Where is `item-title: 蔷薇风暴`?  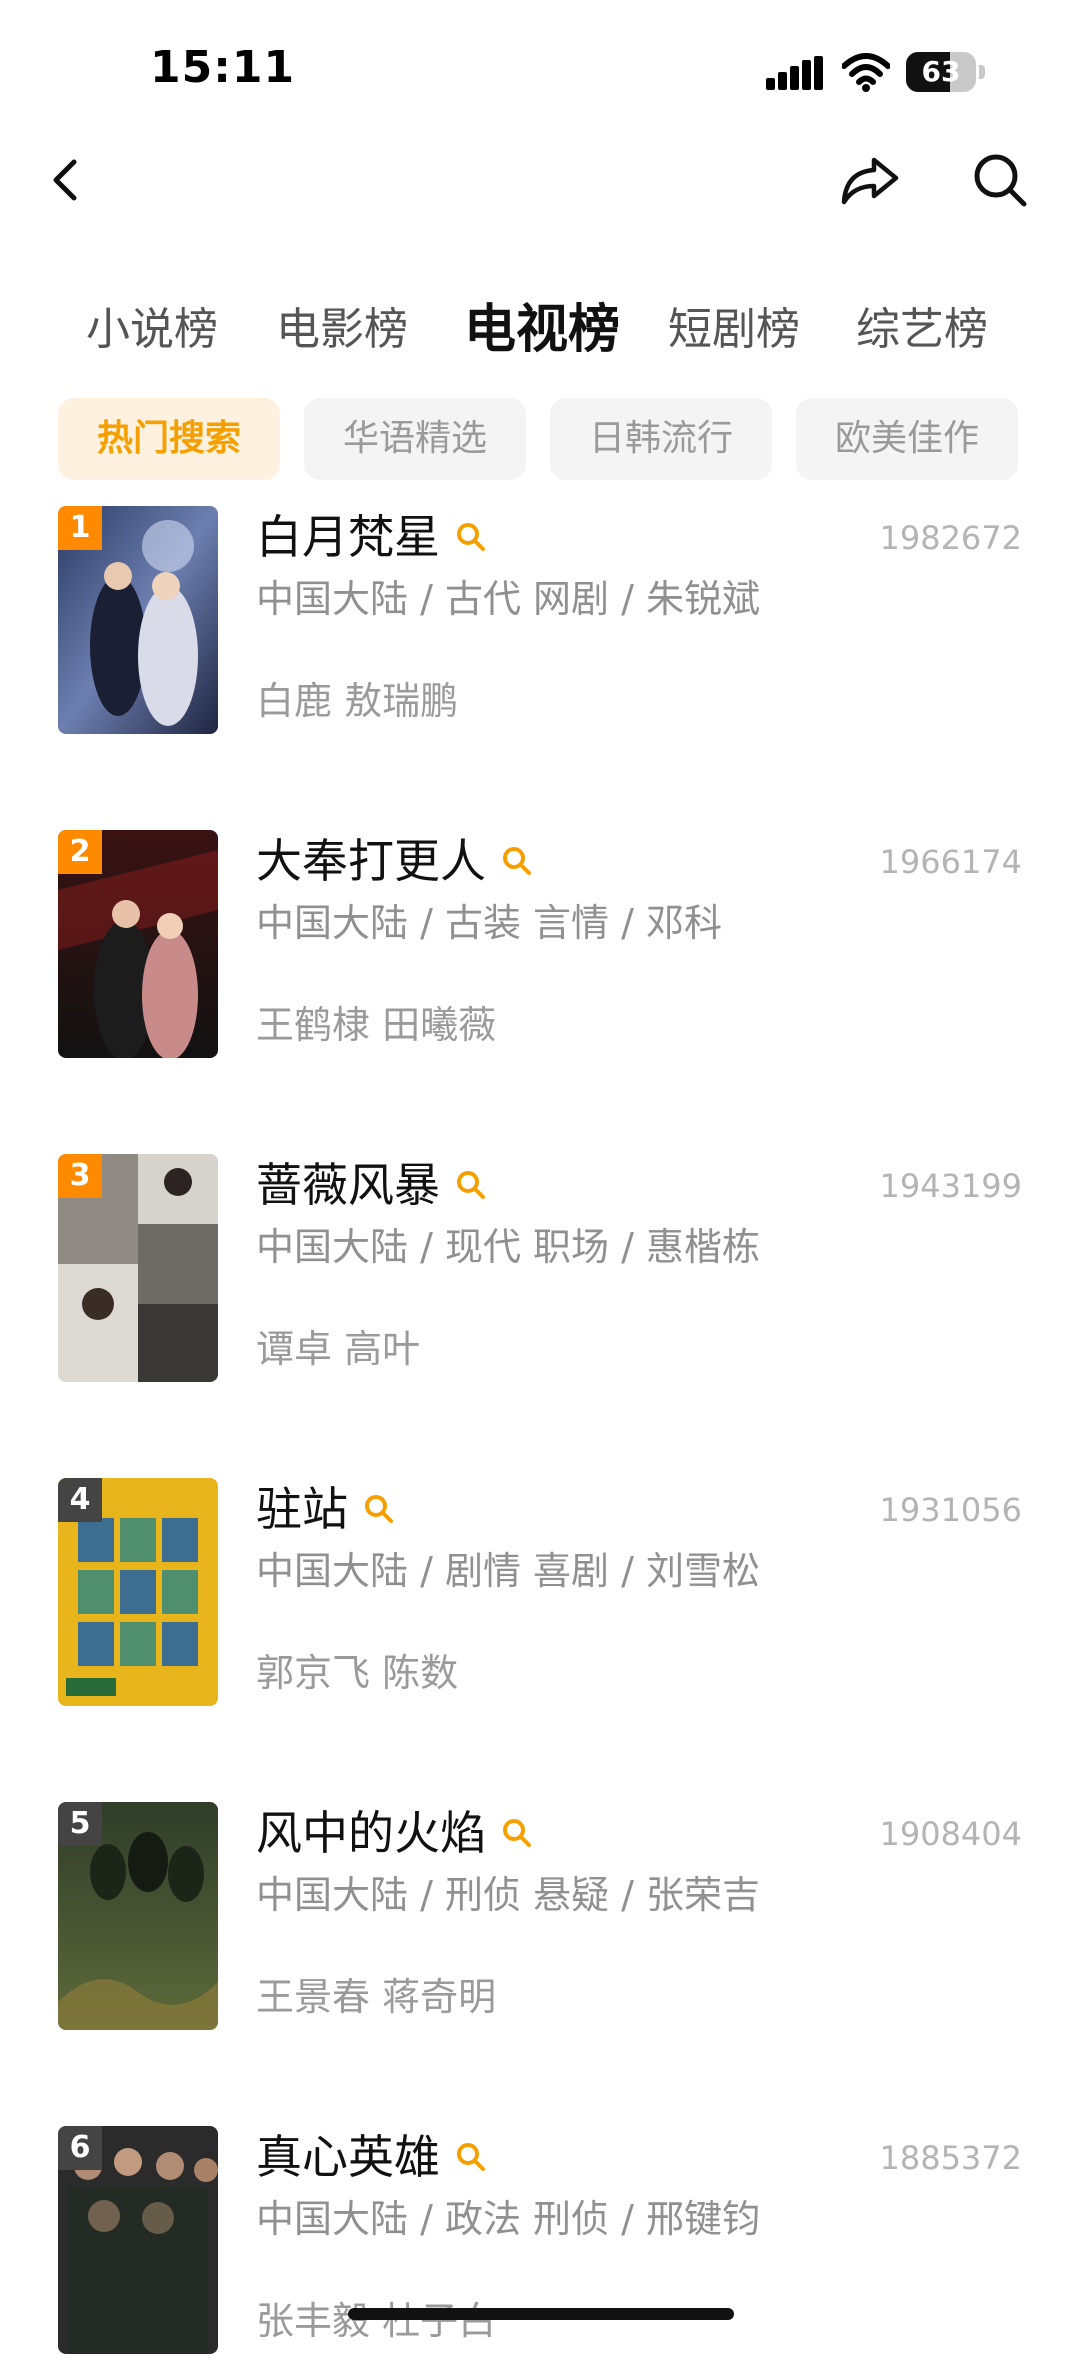 item-title: 蔷薇风暴 is located at coordinates (372, 1185).